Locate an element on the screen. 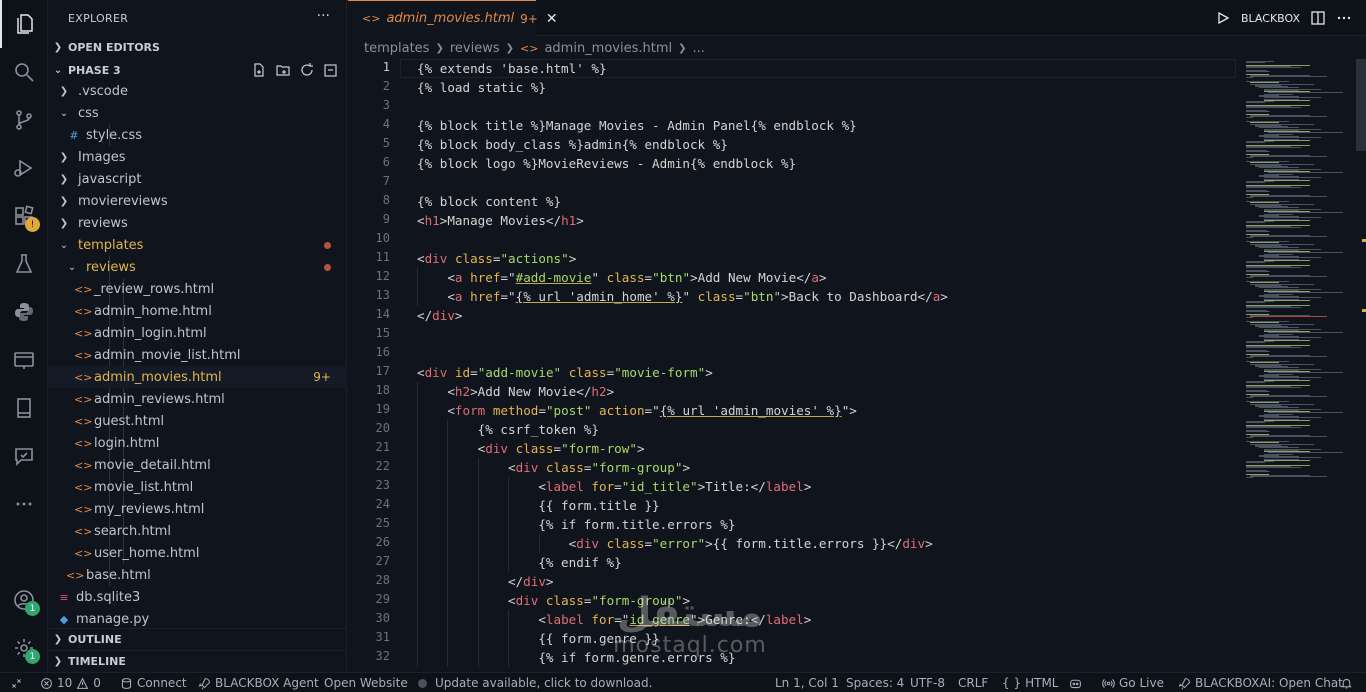  tree-file-guest: <> guest.html is located at coordinates (197, 421).